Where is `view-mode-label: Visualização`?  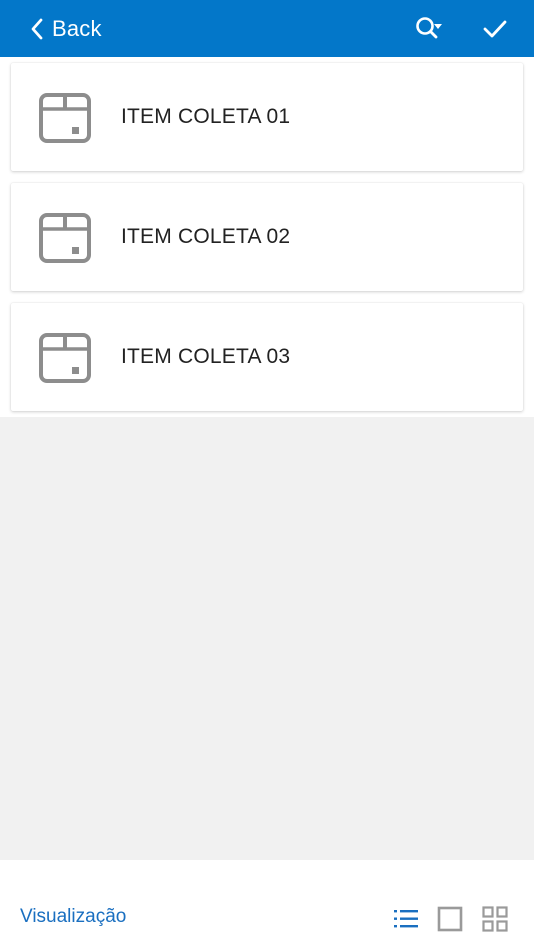
view-mode-label: Visualização is located at coordinates (73, 917).